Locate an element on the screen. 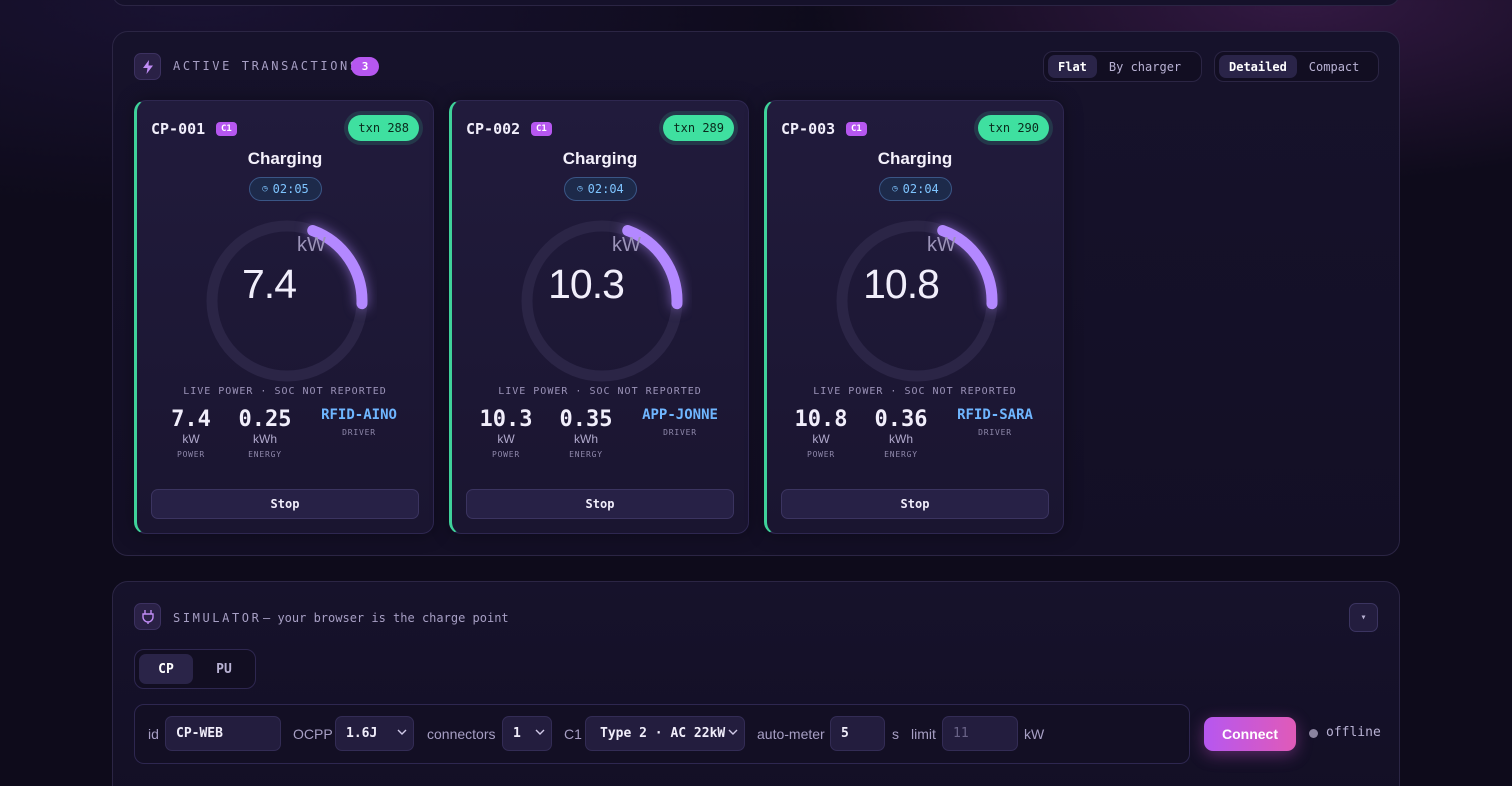 This screenshot has height=786, width=1512. lightning-icon is located at coordinates (147, 66).